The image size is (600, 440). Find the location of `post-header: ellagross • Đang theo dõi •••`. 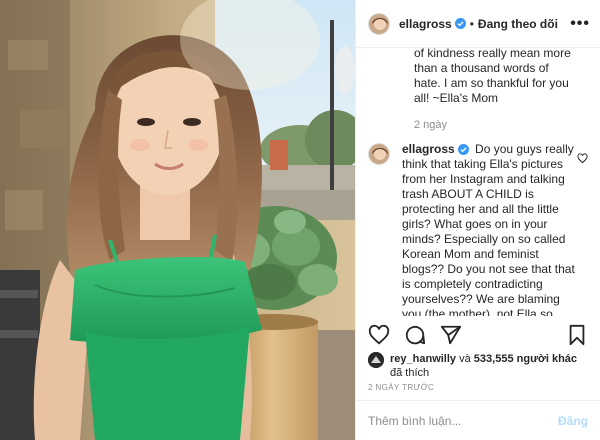

post-header: ellagross • Đang theo dõi ••• is located at coordinates (478, 24).